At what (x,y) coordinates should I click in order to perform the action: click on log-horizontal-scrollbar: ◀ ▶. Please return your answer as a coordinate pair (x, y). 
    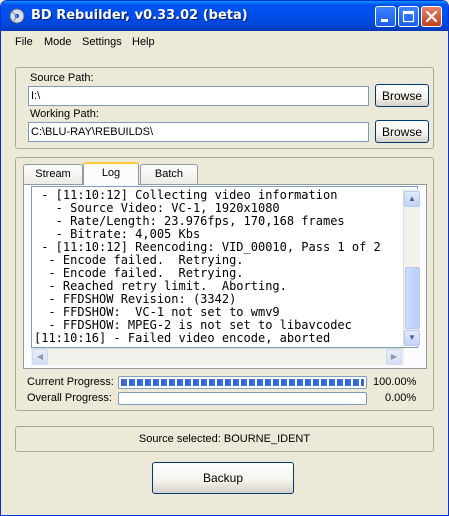
    Looking at the image, I should click on (217, 356).